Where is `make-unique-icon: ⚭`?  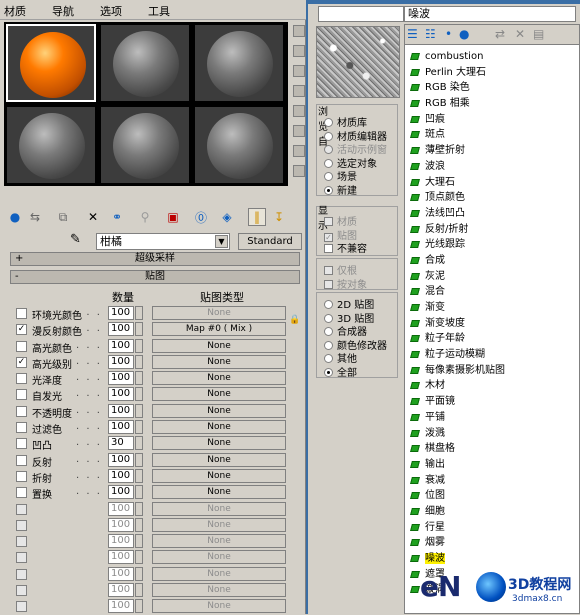 make-unique-icon: ⚭ is located at coordinates (117, 217).